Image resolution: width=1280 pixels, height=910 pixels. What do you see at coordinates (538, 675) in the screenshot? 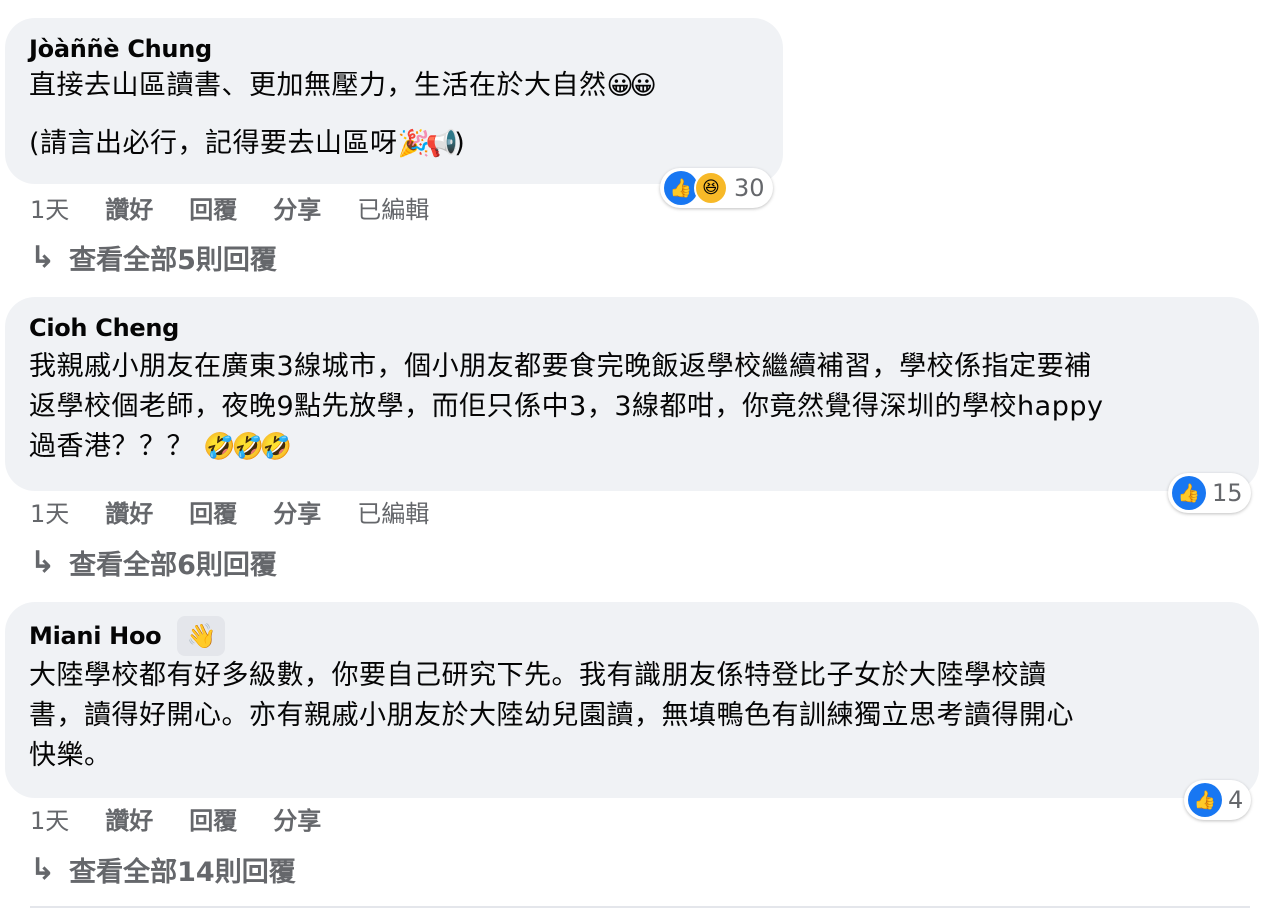
I see `comment-line: 大陸學校都有好多級數，你要自己研究下先。我有識朋友係特登比子女於大陸學校讀` at bounding box center [538, 675].